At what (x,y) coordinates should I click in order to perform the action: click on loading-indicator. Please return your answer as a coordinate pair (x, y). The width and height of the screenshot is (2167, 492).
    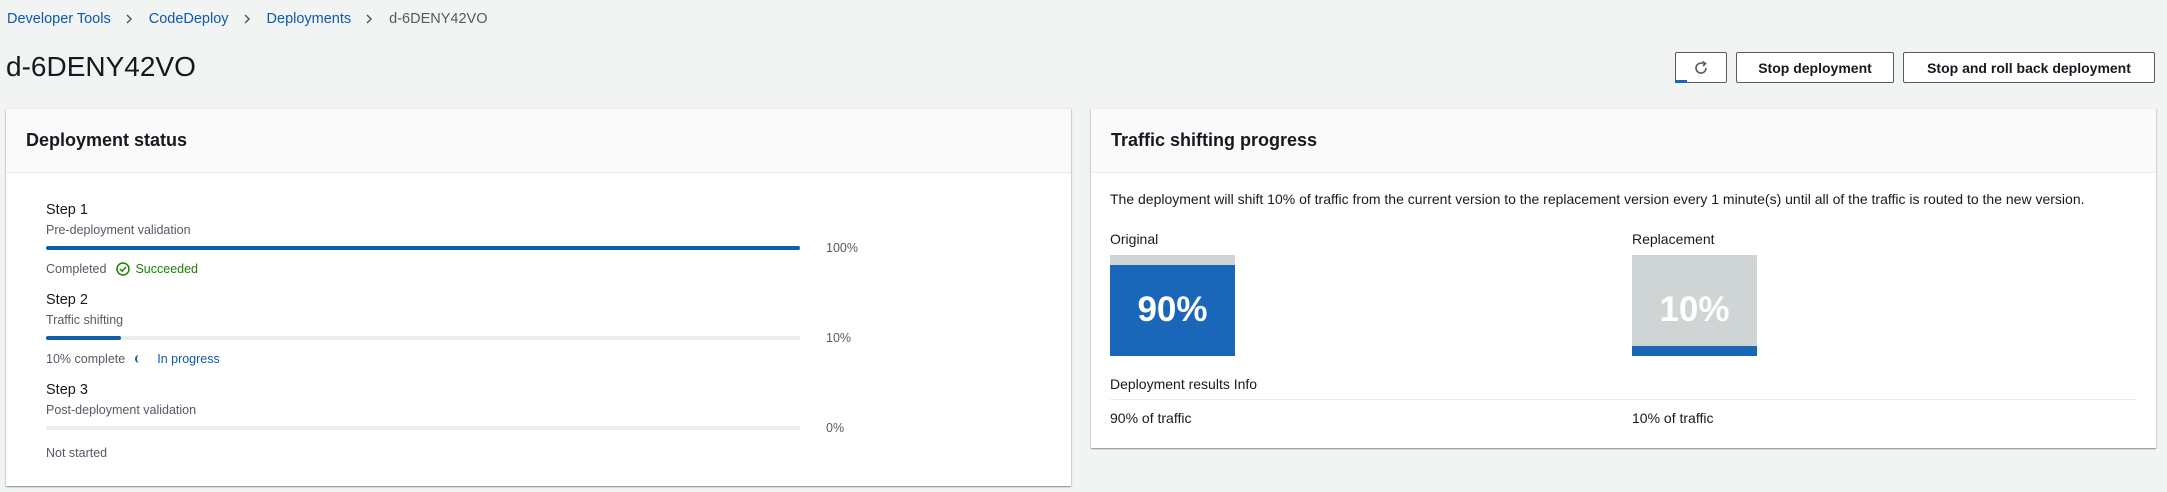
    Looking at the image, I should click on (1681, 81).